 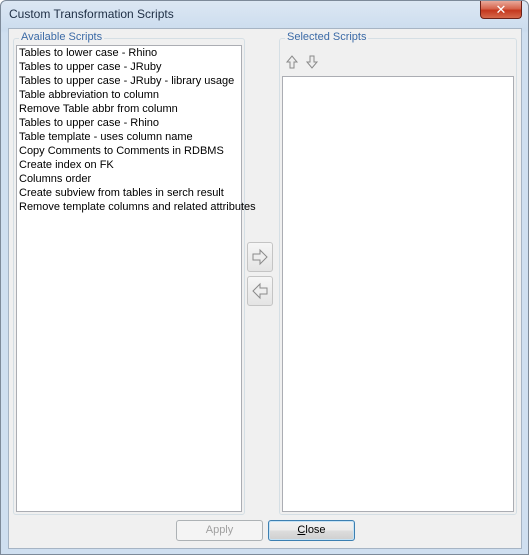 I want to click on window-title: Custom Transformation Scripts, so click(x=91, y=14).